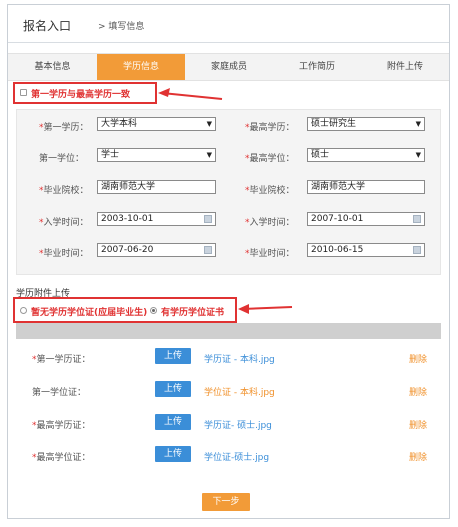  I want to click on enroll-date-label-2: *入学时间：, so click(270, 223).